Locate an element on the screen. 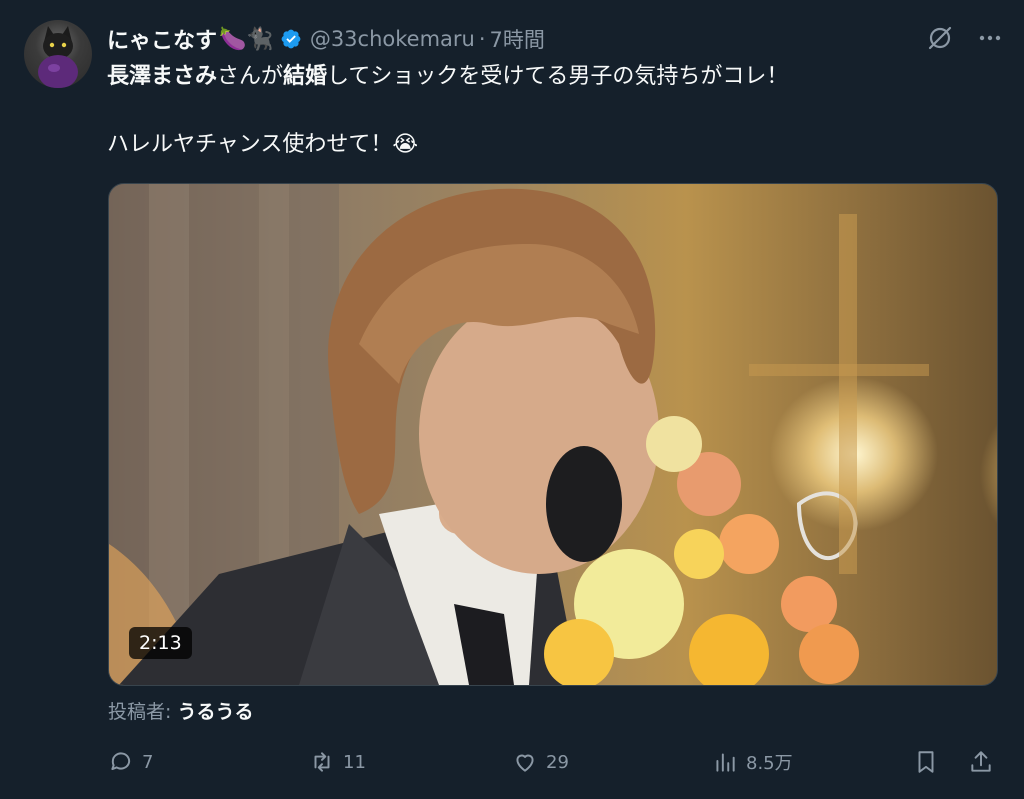 The width and height of the screenshot is (1024, 799). heart-icon is located at coordinates (525, 763).